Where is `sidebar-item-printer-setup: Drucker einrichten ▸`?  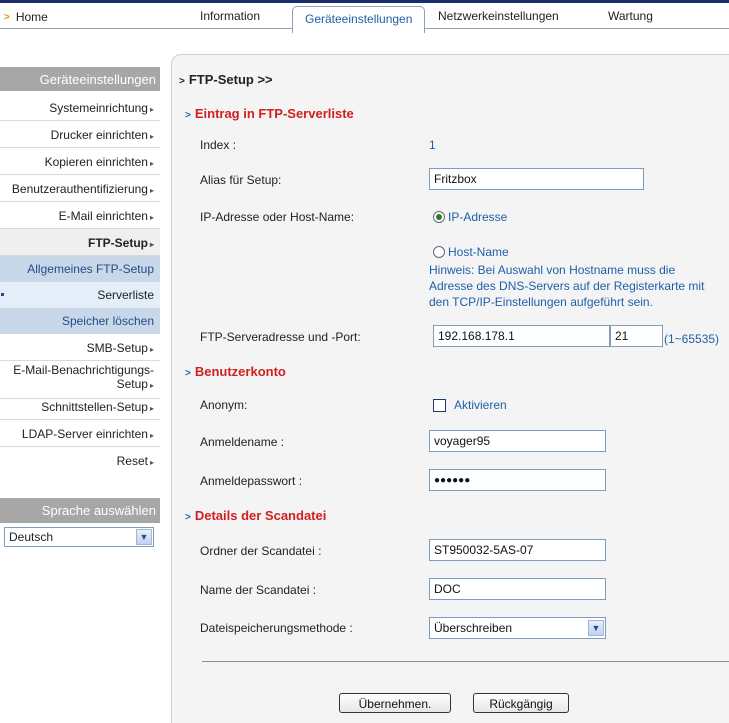 sidebar-item-printer-setup: Drucker einrichten ▸ is located at coordinates (80, 134).